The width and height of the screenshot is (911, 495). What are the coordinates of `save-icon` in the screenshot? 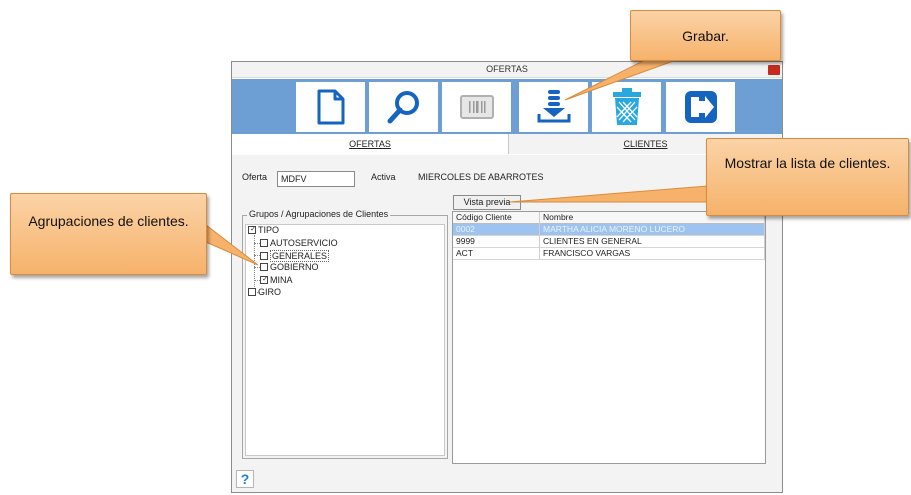 It's located at (553, 106).